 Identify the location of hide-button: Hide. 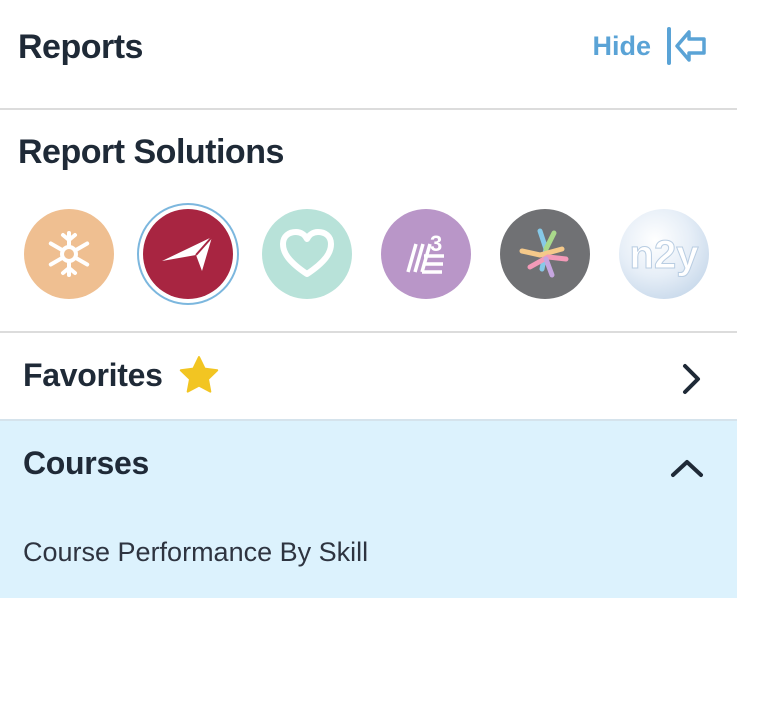
(650, 46).